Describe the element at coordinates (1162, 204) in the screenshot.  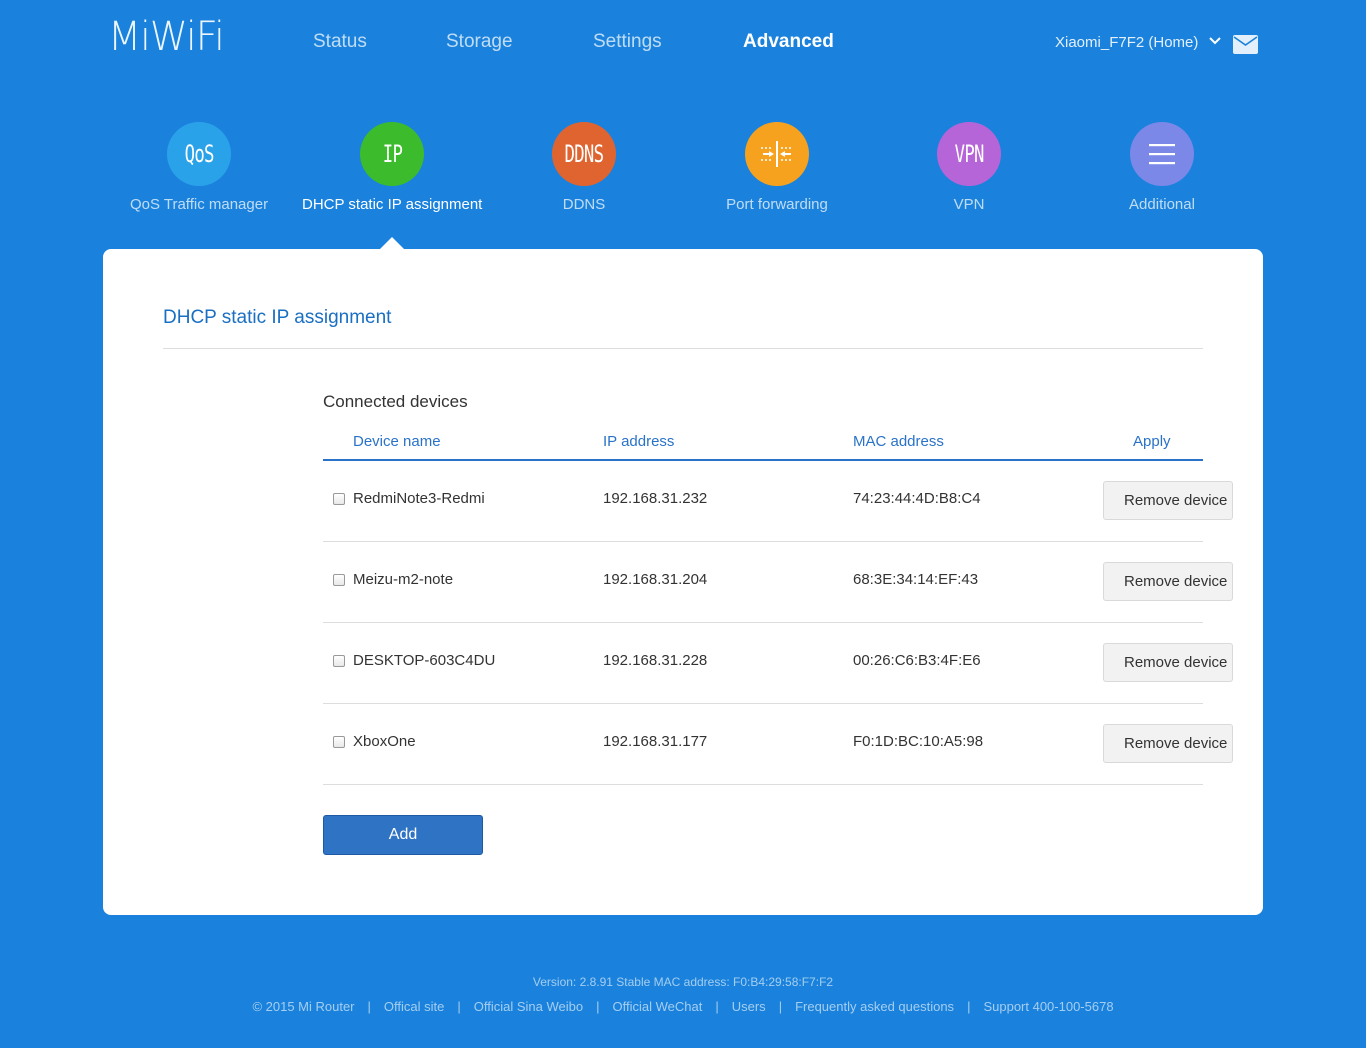
I see `feature-label: Additional` at that location.